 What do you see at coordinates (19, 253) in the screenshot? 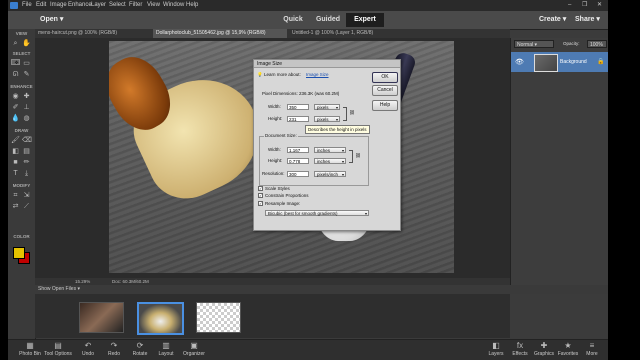
I see `foreground-color-swatch` at bounding box center [19, 253].